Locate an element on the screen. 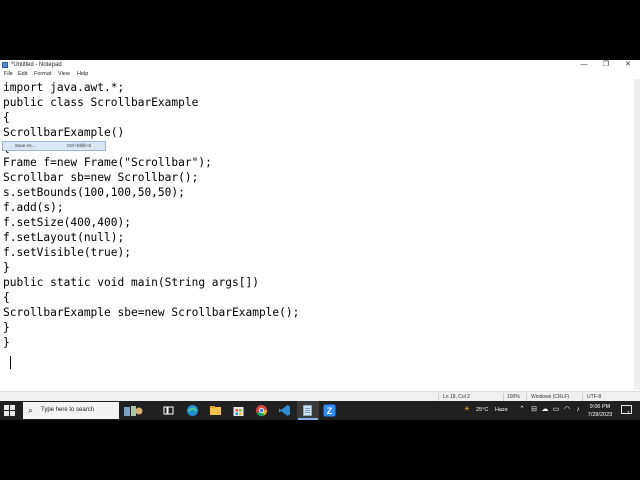 This screenshot has height=480, width=640. weather-description: Haze is located at coordinates (501, 410).